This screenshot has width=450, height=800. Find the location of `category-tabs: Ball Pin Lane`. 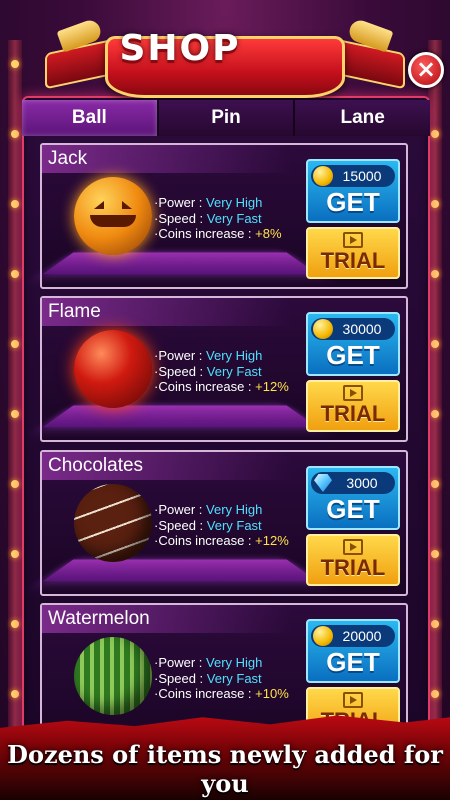

category-tabs: Ball Pin Lane is located at coordinates (226, 118).